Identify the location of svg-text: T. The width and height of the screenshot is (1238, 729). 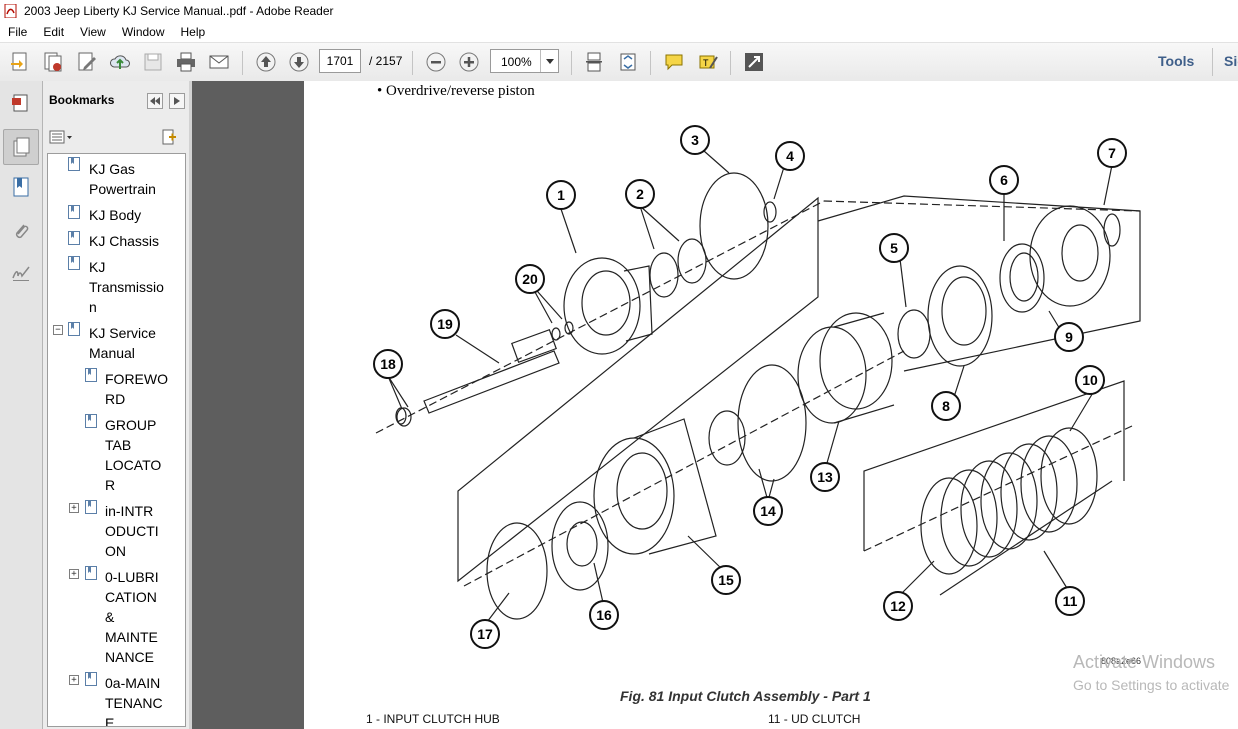
(706, 63).